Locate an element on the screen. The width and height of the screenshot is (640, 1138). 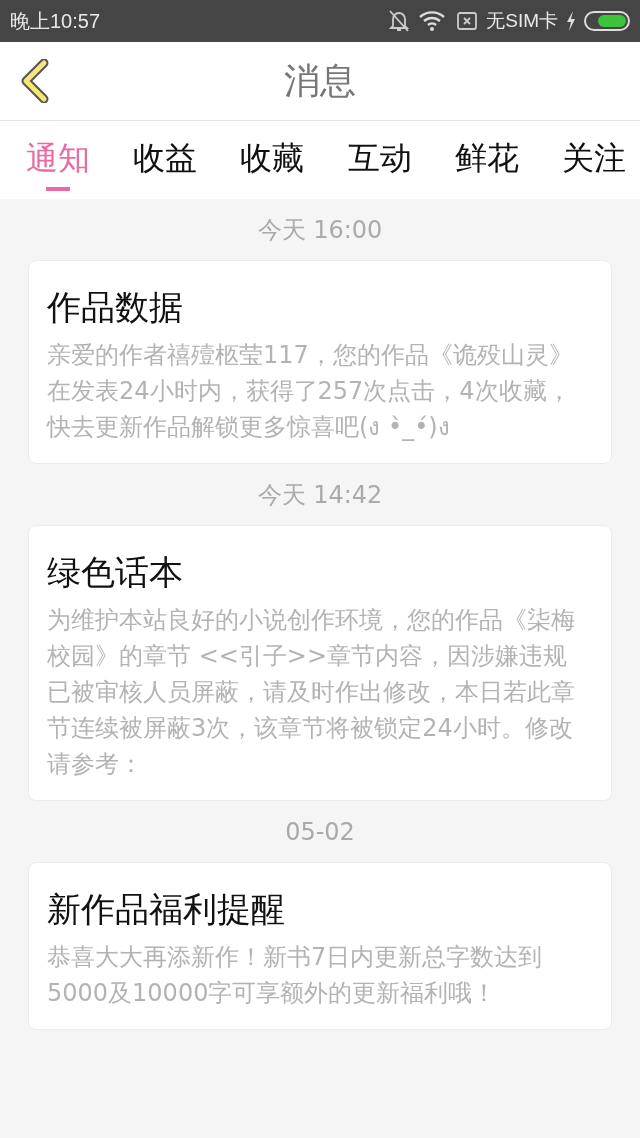
message-time: 05-02 is located at coordinates (320, 831).